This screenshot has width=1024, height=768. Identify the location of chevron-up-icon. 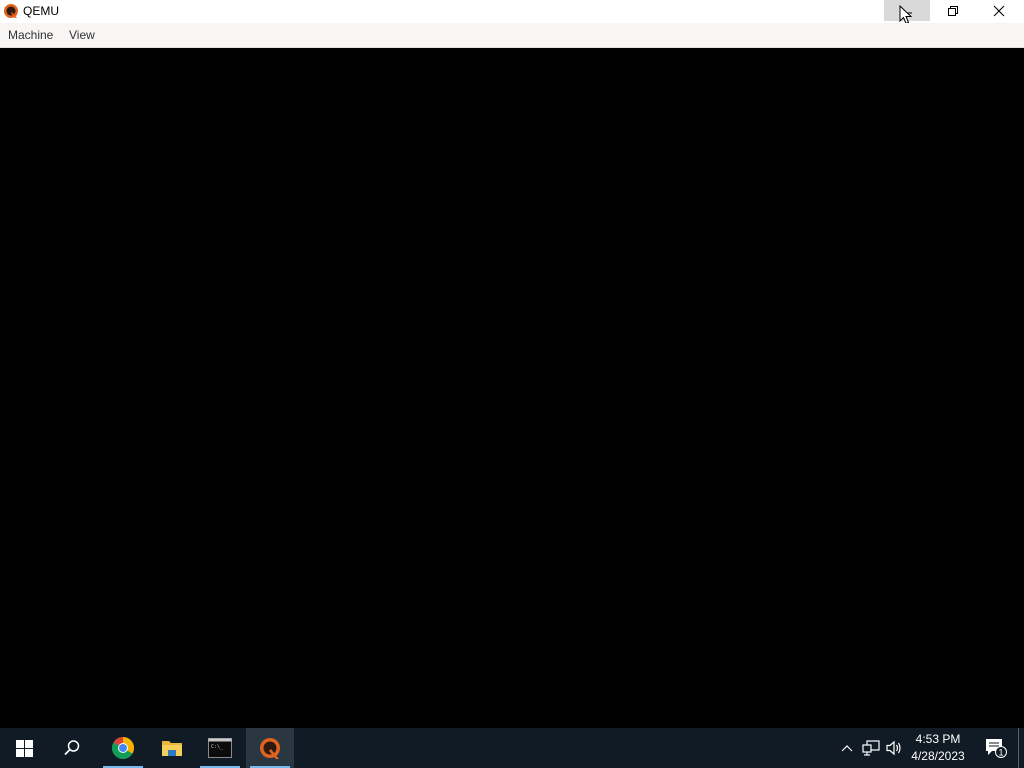
(847, 748).